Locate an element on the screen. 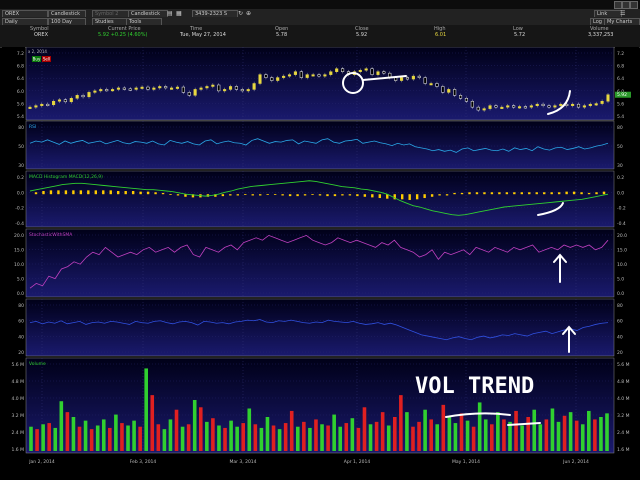 The width and height of the screenshot is (640, 480). panel-title: MACD Histogram MACD(12,26,9) is located at coordinates (66, 177).